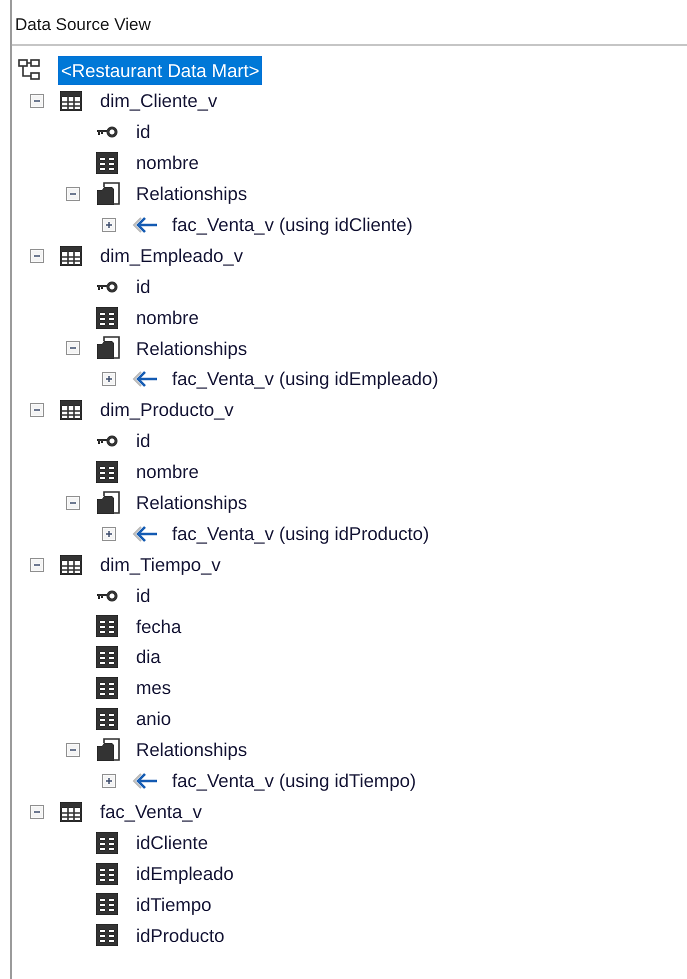 The width and height of the screenshot is (687, 979). Describe the element at coordinates (158, 627) in the screenshot. I see `tree-item-label: fecha` at that location.